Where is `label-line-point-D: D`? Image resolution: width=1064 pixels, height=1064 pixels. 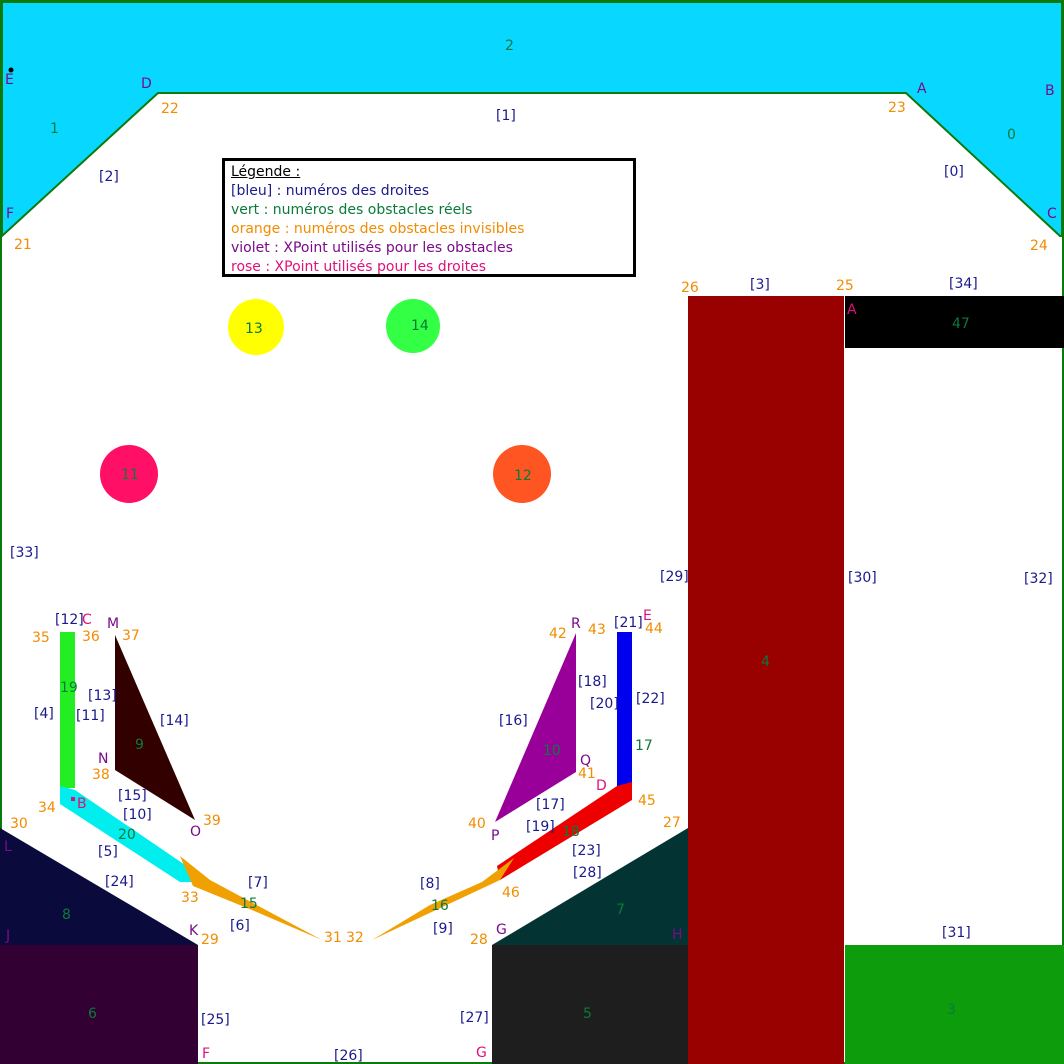
label-line-point-D: D is located at coordinates (601, 786).